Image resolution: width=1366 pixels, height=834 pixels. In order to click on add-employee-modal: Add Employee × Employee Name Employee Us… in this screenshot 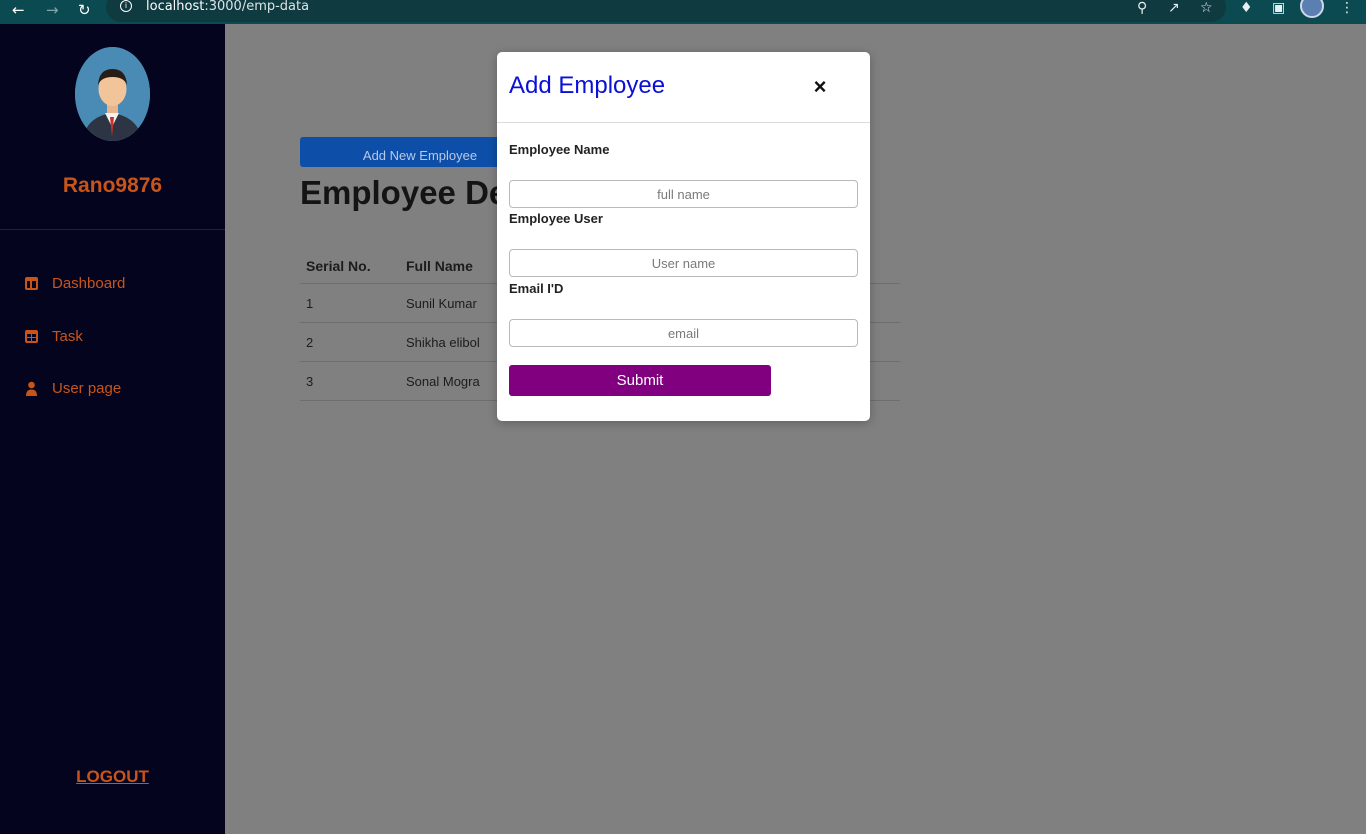, I will do `click(683, 236)`.